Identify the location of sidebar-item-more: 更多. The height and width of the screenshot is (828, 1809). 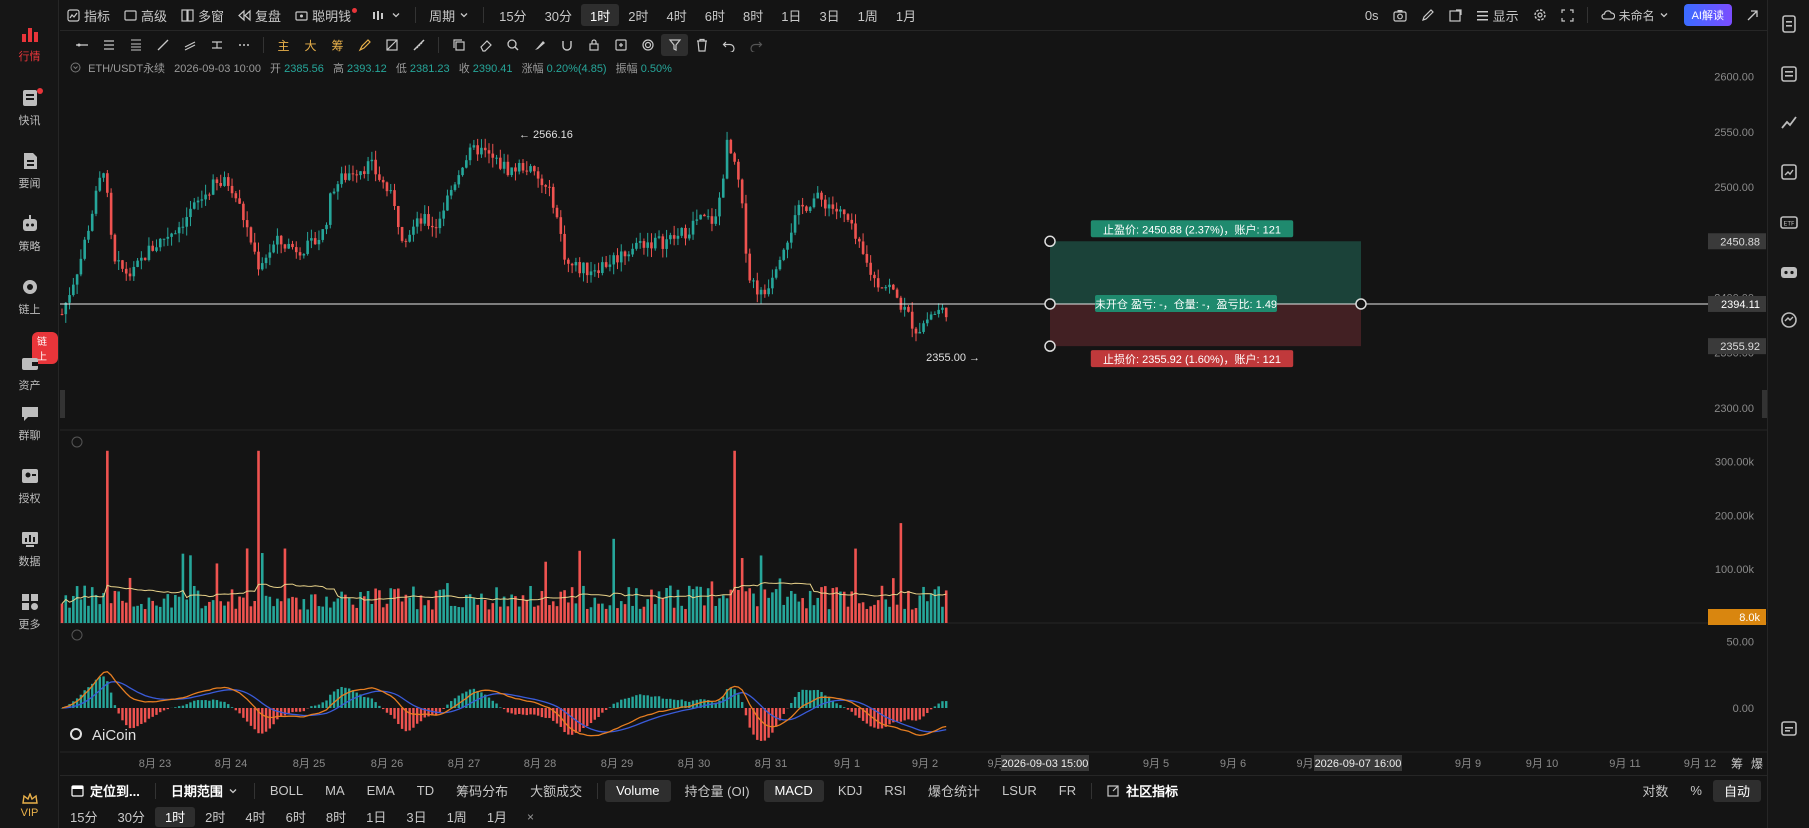
(29, 612).